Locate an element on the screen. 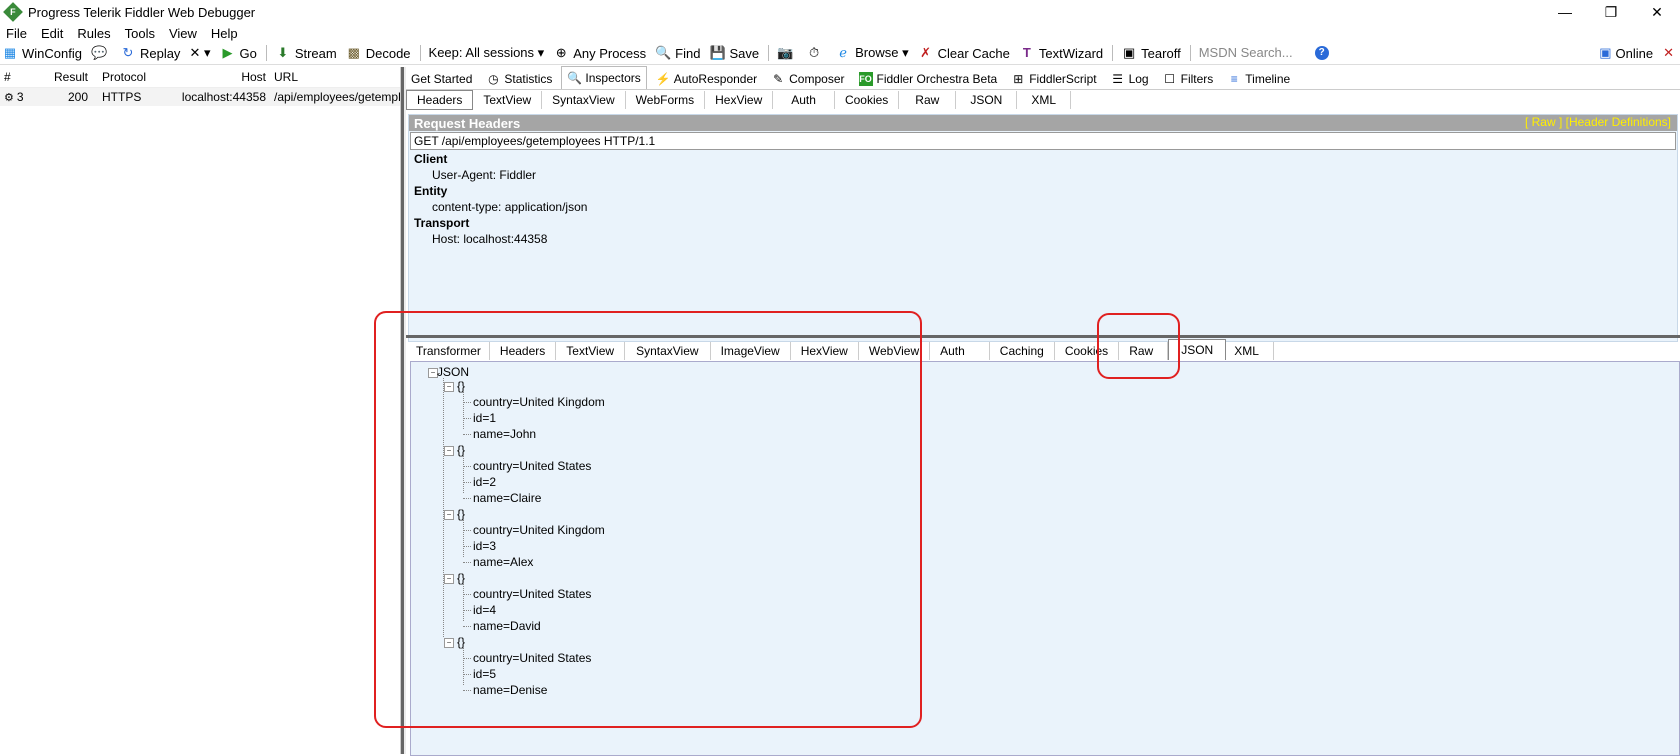 Image resolution: width=1680 pixels, height=756 pixels. browse-button: ℯ Browse ▾ is located at coordinates (871, 53).